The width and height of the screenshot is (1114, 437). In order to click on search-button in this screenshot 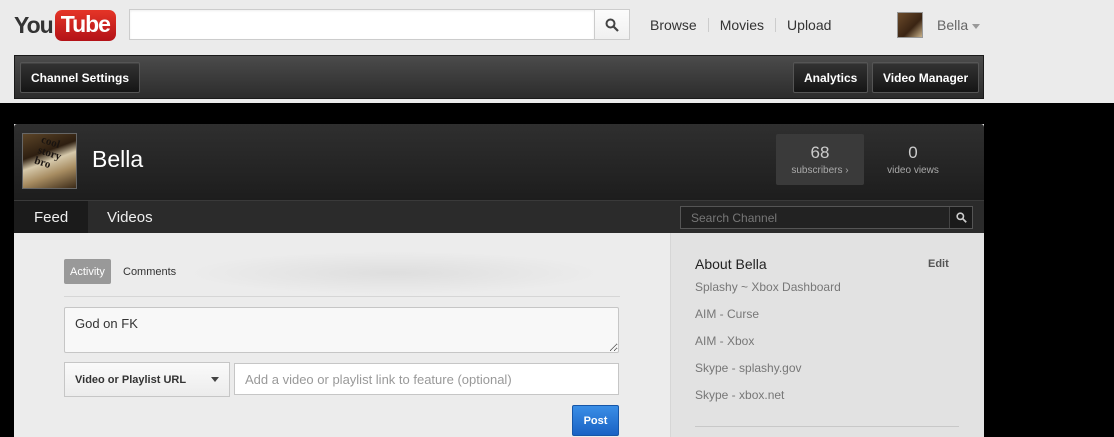, I will do `click(612, 24)`.